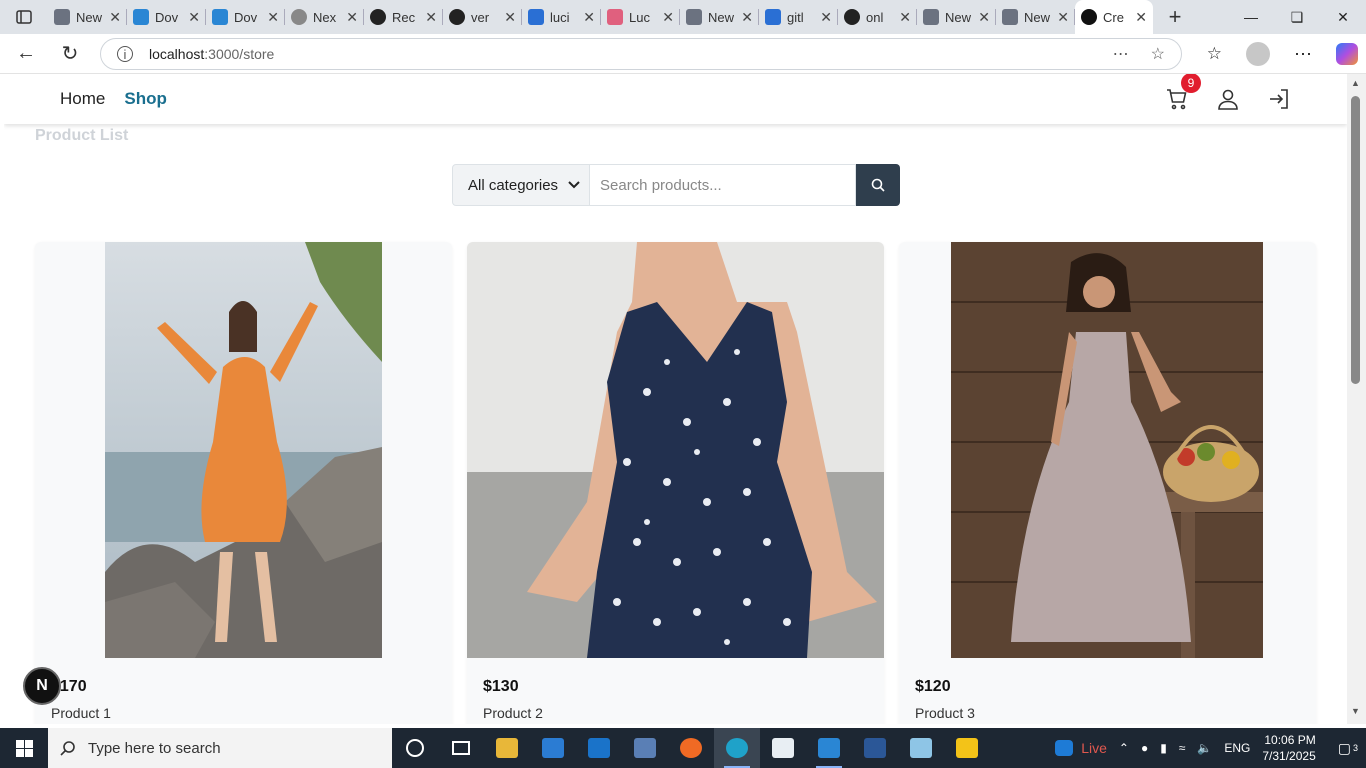 This screenshot has height=768, width=1366. Describe the element at coordinates (1163, 748) in the screenshot. I see `battery-icon: ▮` at that location.